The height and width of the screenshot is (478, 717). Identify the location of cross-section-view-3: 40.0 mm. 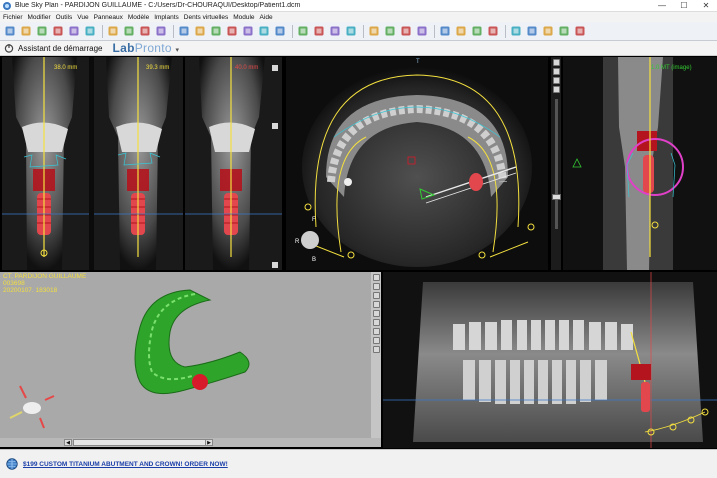
(233, 163).